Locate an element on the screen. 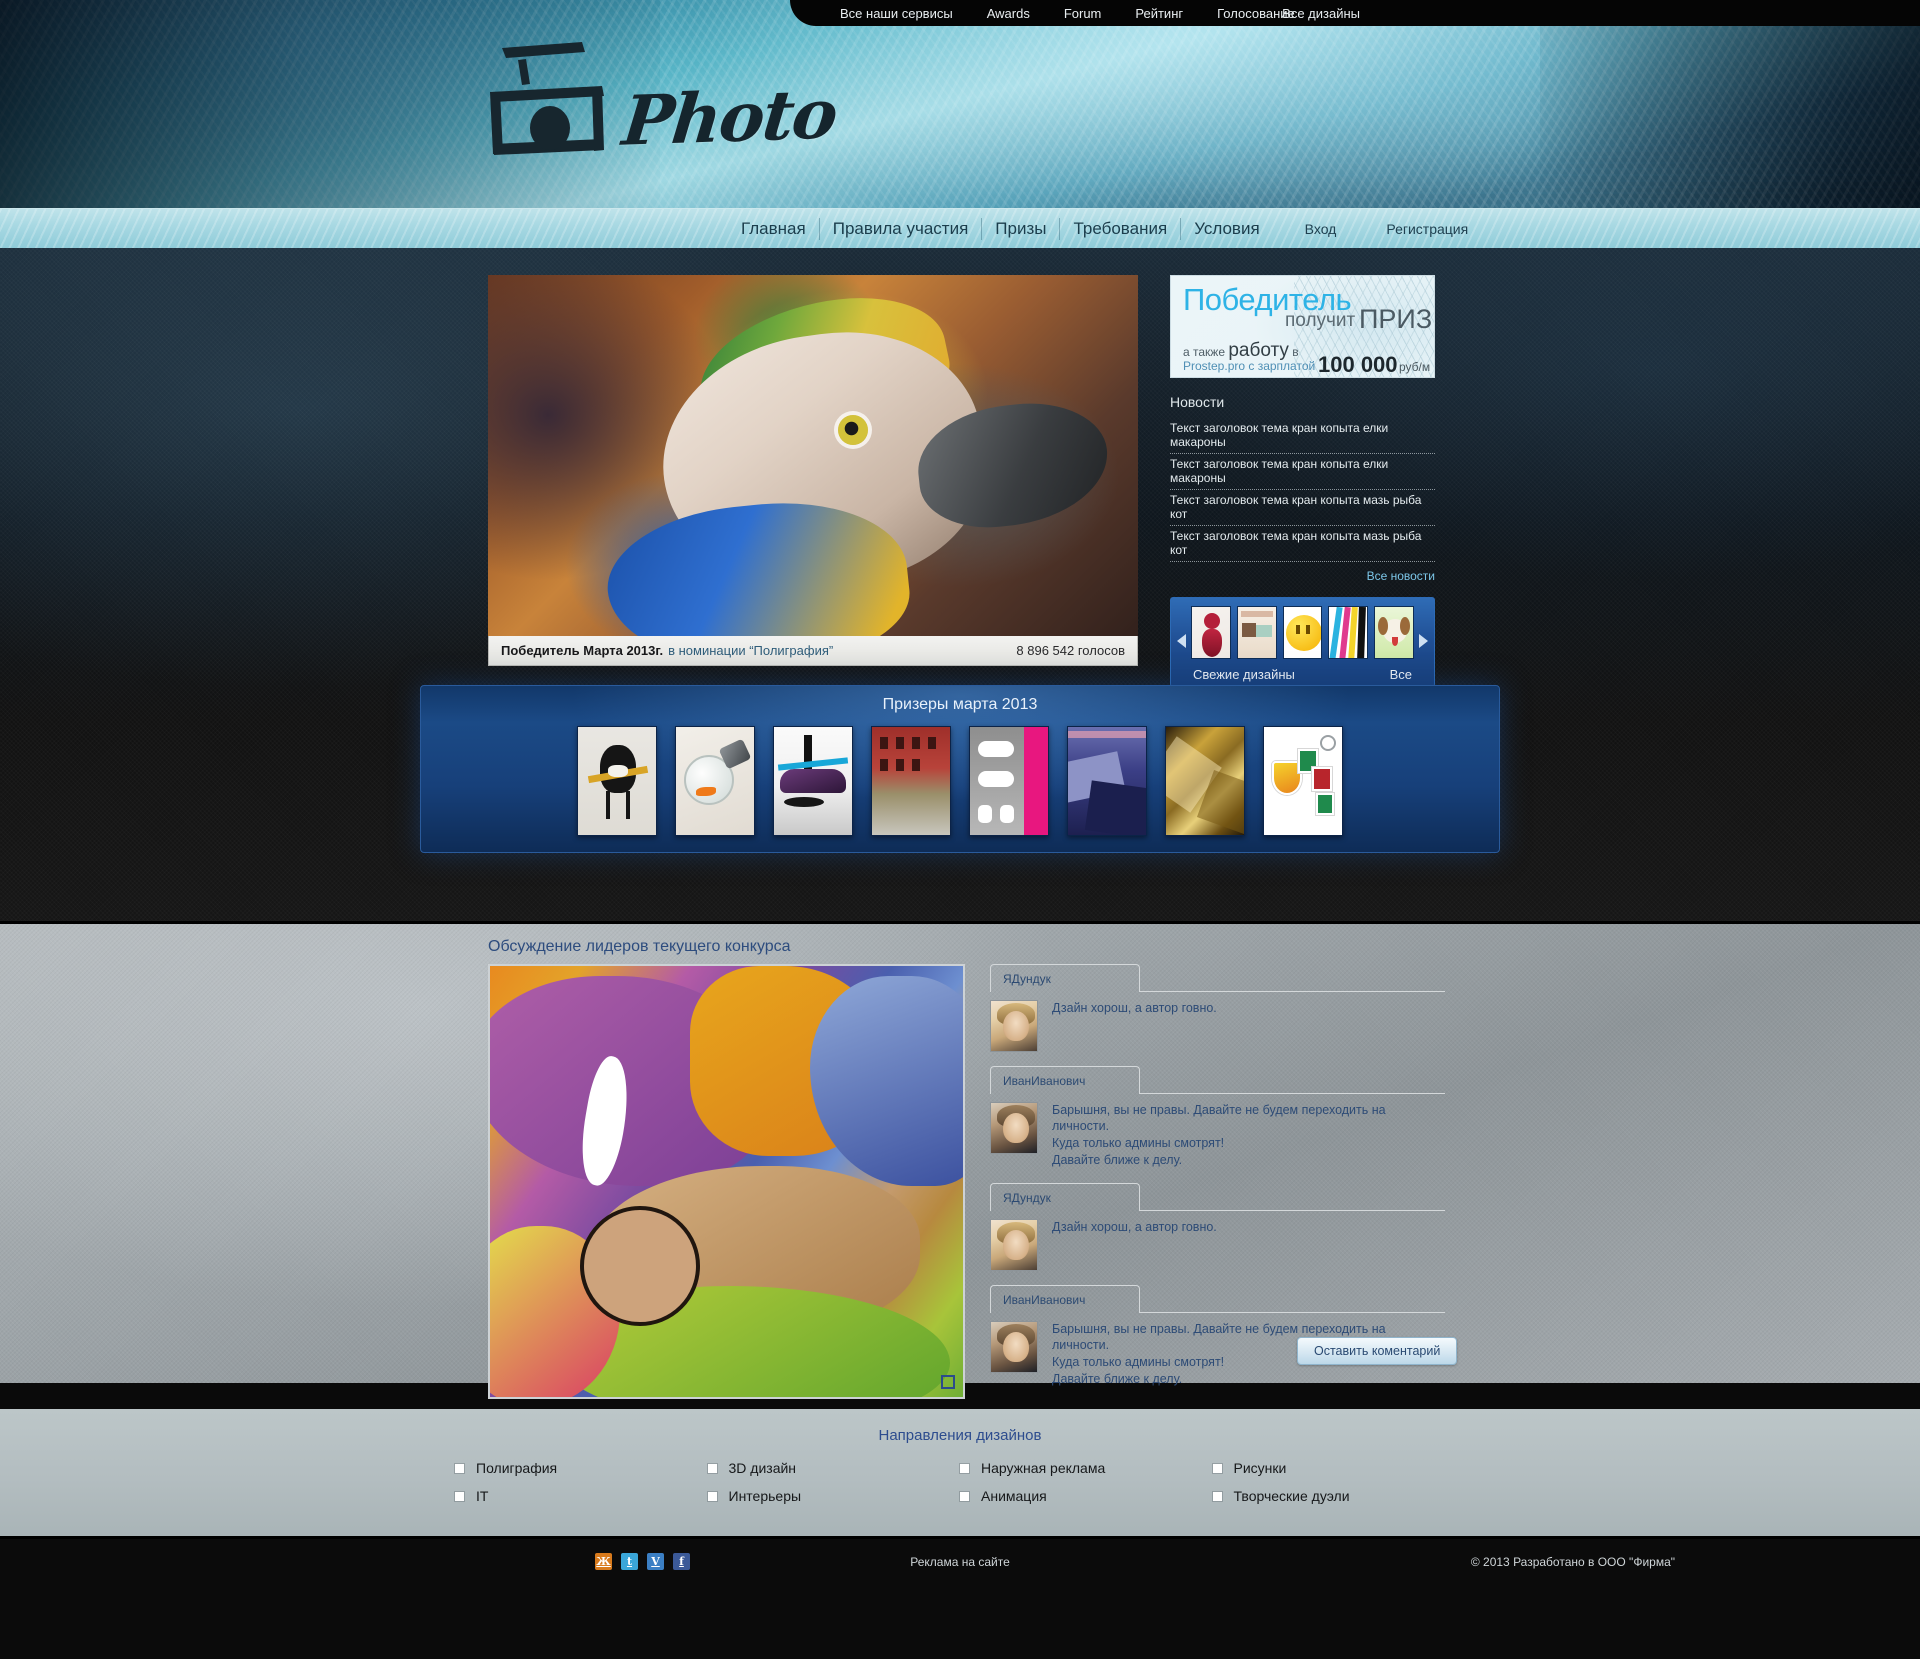  site-logo: Photo is located at coordinates (659, 99).